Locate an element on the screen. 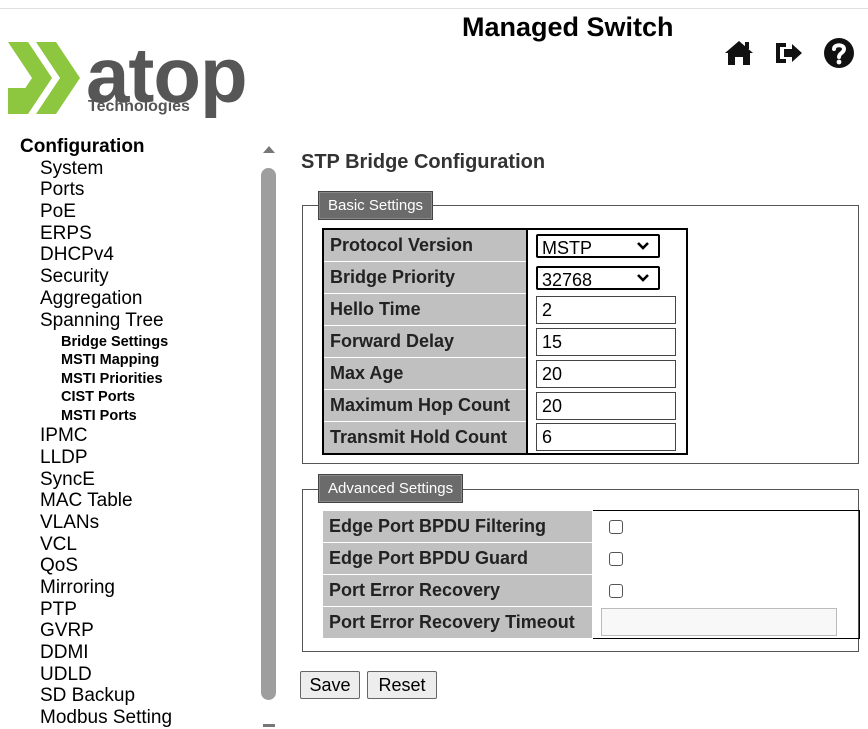  table-row: Max Age 20 is located at coordinates (504, 373).